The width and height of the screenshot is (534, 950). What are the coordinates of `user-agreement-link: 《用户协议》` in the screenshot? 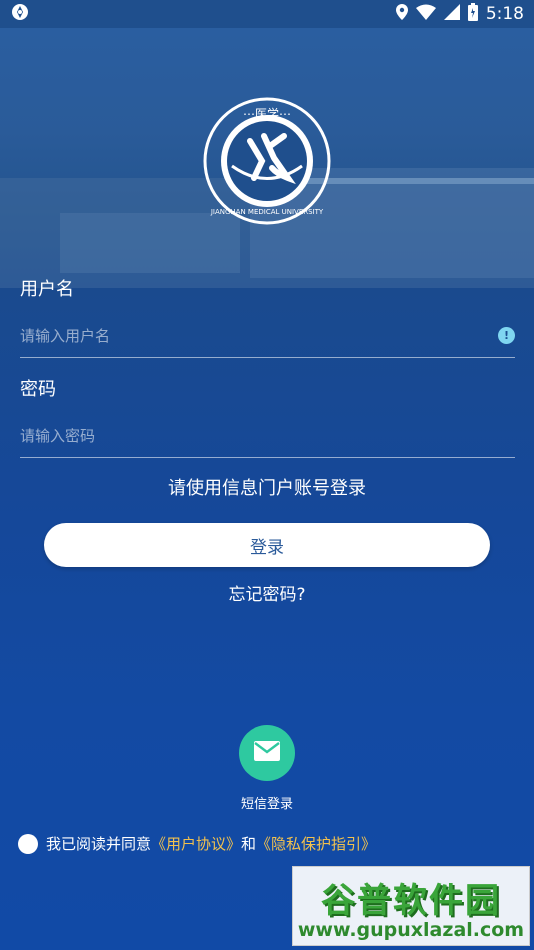 It's located at (196, 843).